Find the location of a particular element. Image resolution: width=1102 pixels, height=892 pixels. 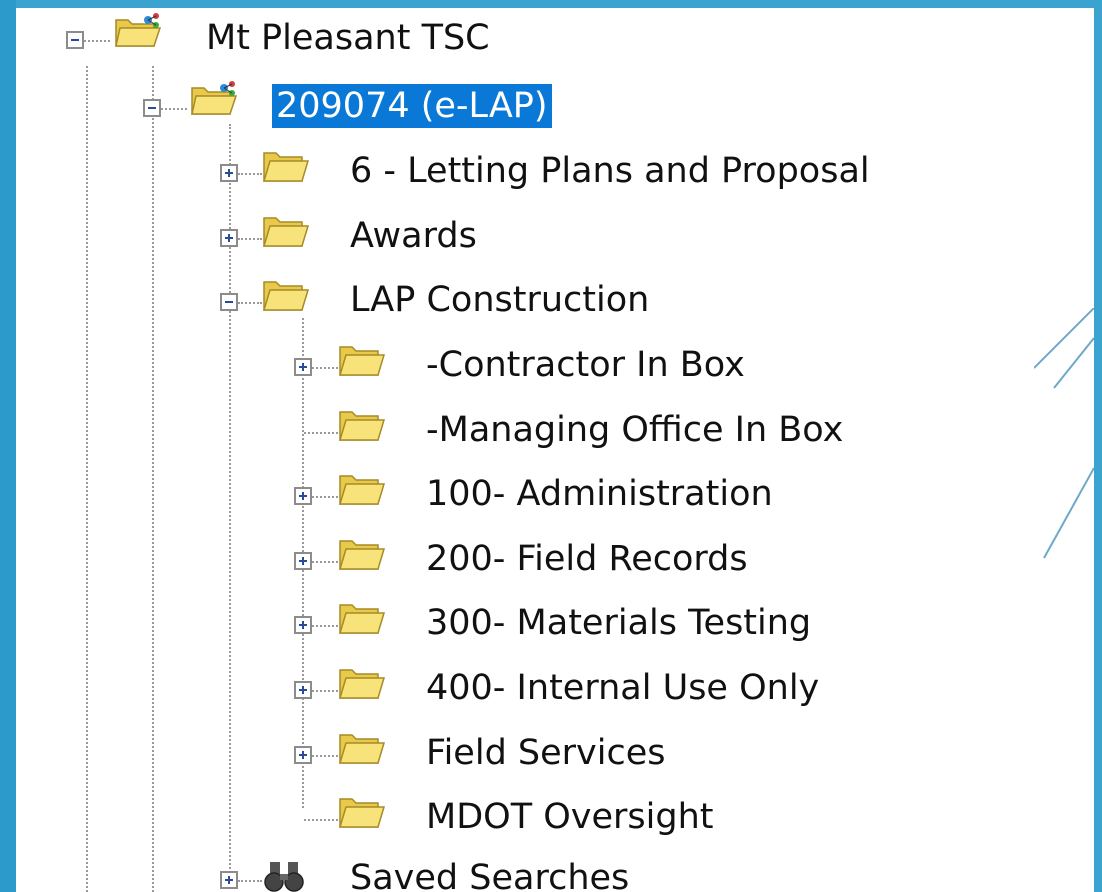

tree-node-label: MDOT Oversight is located at coordinates (570, 817).